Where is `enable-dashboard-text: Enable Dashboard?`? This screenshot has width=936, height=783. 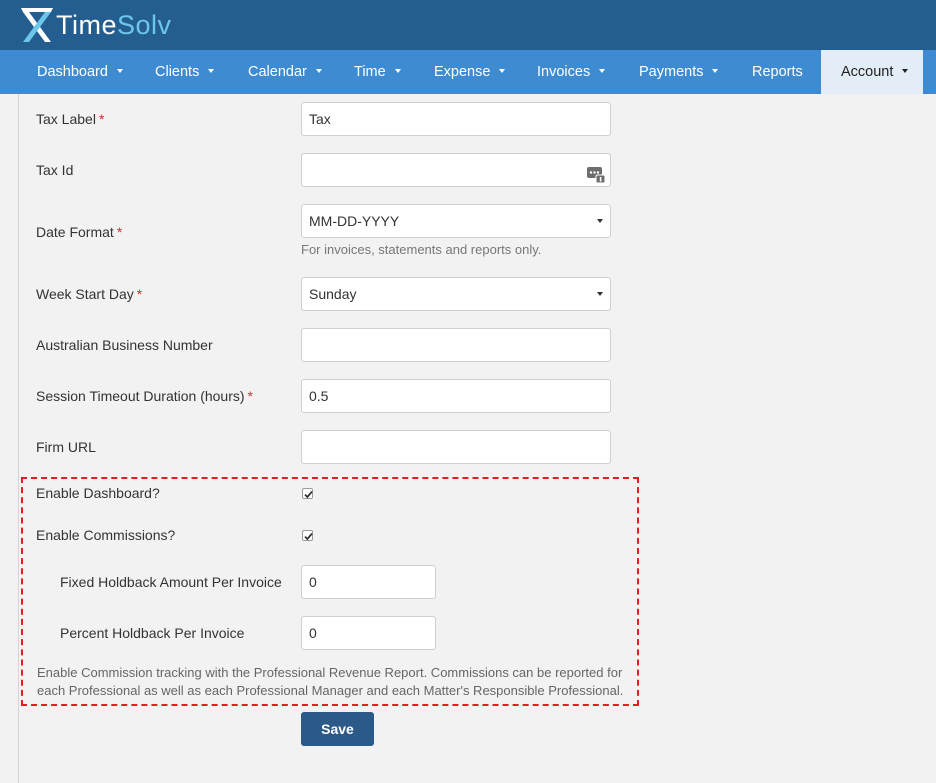 enable-dashboard-text: Enable Dashboard? is located at coordinates (98, 493).